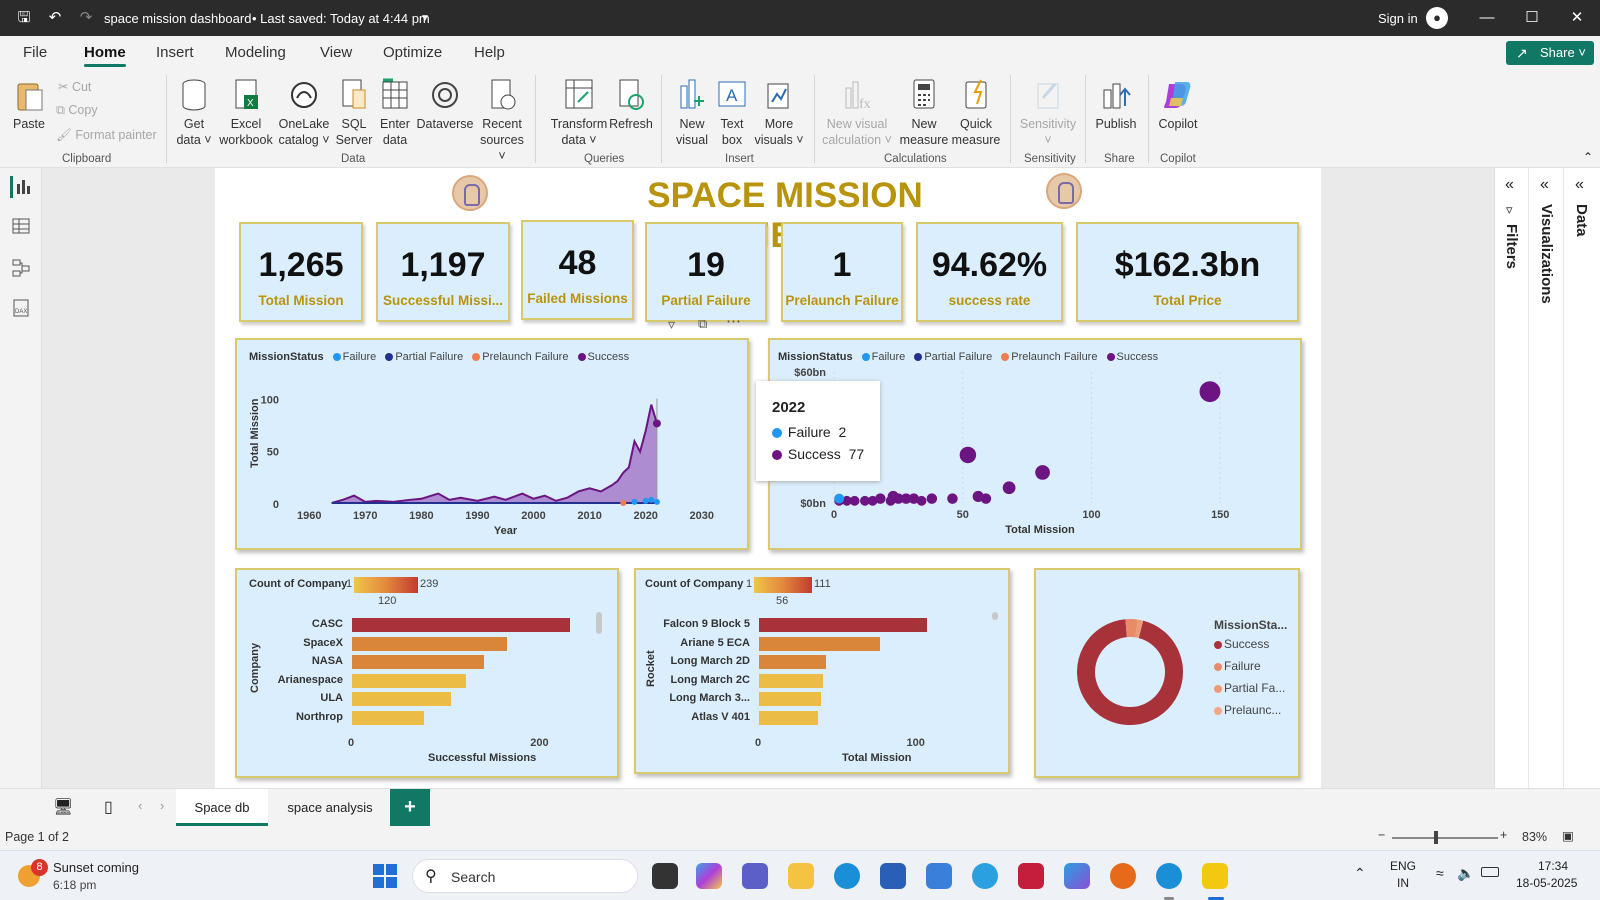 The height and width of the screenshot is (900, 1600). What do you see at coordinates (702, 324) in the screenshot?
I see `focus-mode-icon: ⧉` at bounding box center [702, 324].